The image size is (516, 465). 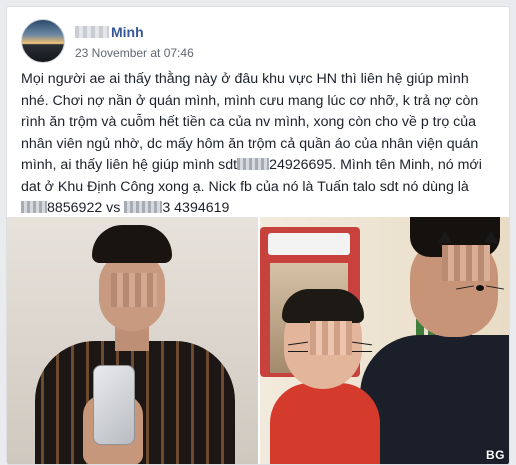 I want to click on post-line-5b: 24926695. Mình tên Minh, nó mới, so click(x=375, y=165).